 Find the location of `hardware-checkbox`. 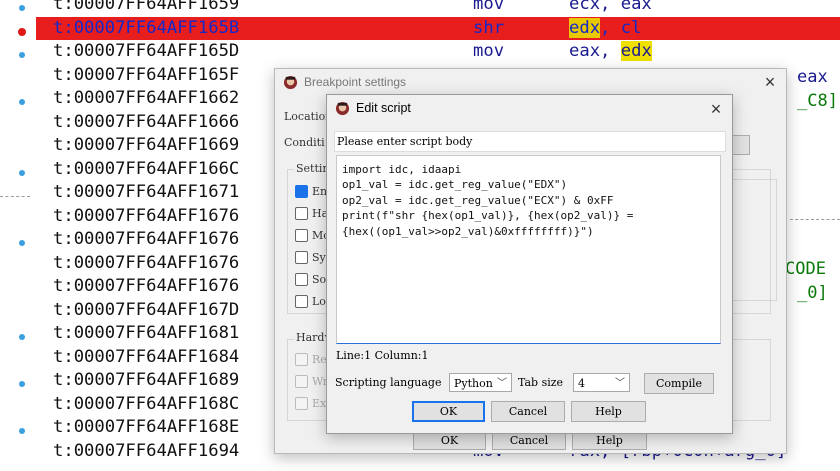

hardware-checkbox is located at coordinates (301, 213).